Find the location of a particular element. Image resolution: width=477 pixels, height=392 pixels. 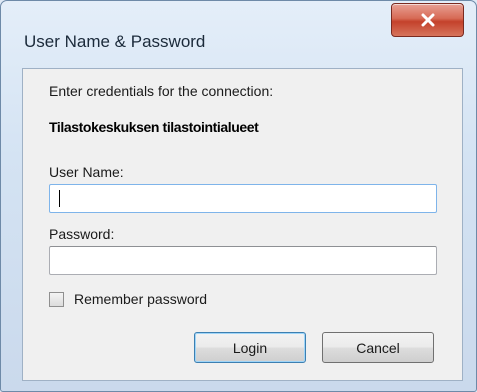

close-icon is located at coordinates (428, 20).